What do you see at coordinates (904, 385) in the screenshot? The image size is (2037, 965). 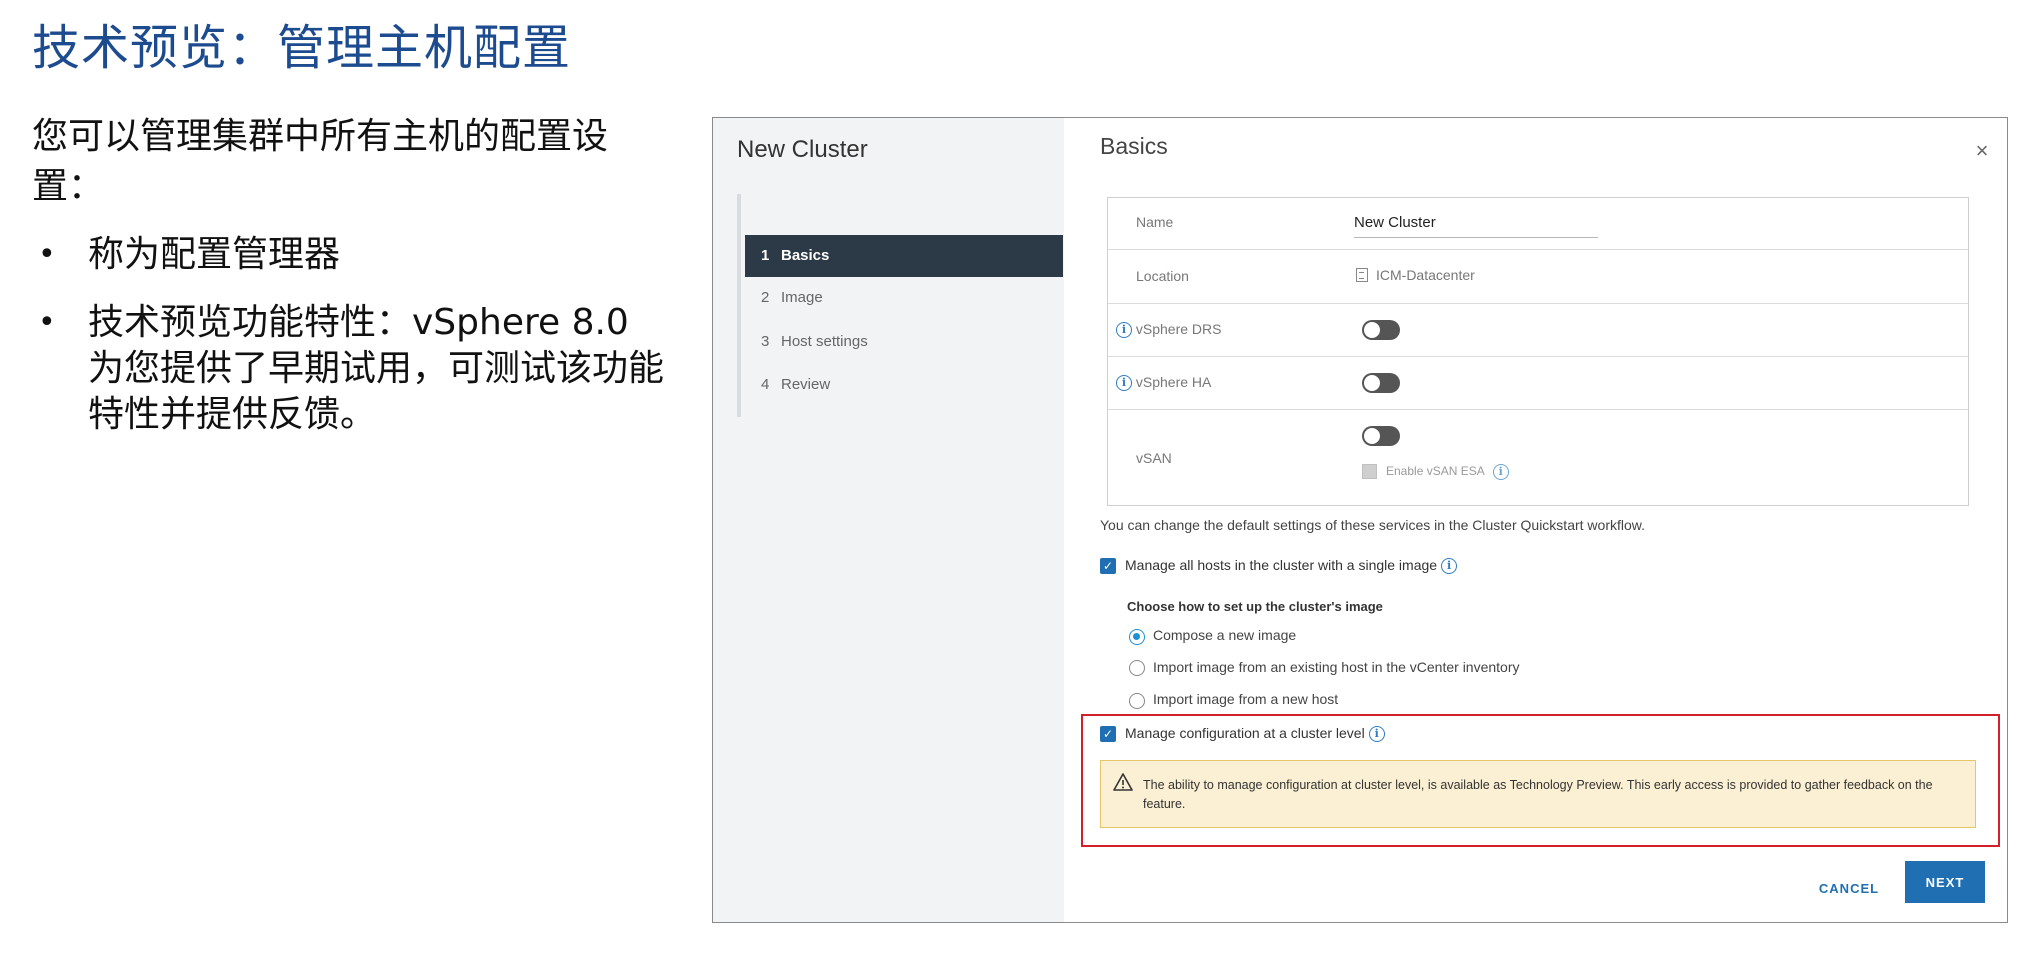 I see `step-review: 4 Review` at bounding box center [904, 385].